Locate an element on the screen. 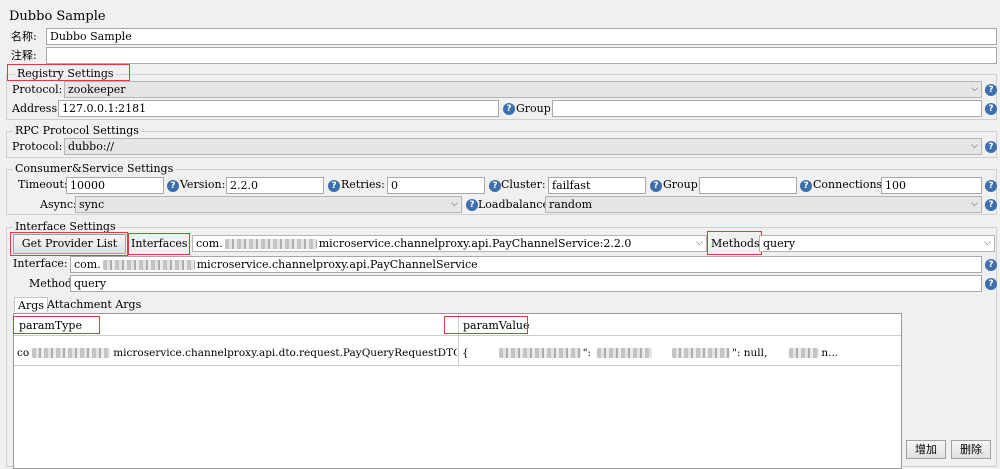 This screenshot has height=469, width=1000. get-provider-highlight-box is located at coordinates (69, 244).